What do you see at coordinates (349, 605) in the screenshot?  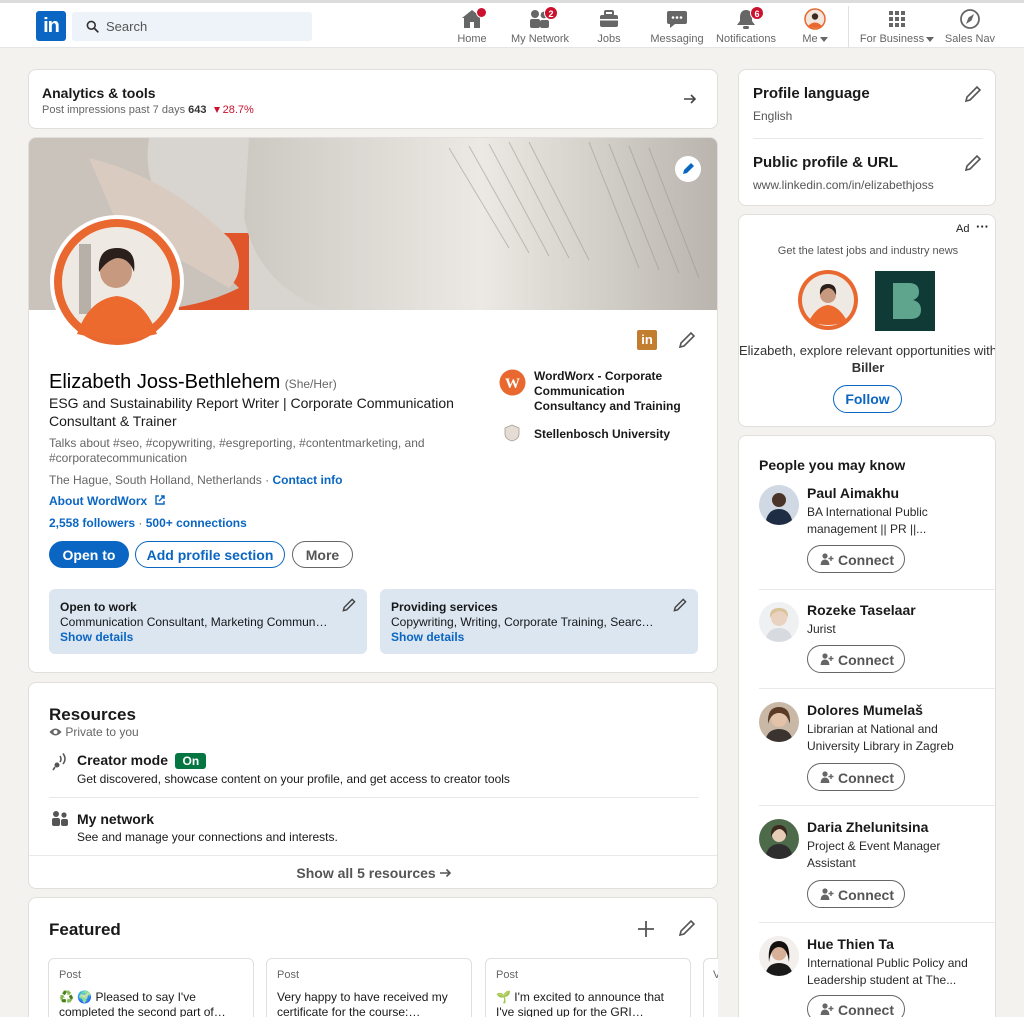 I see `edit-open-to-work-icon` at bounding box center [349, 605].